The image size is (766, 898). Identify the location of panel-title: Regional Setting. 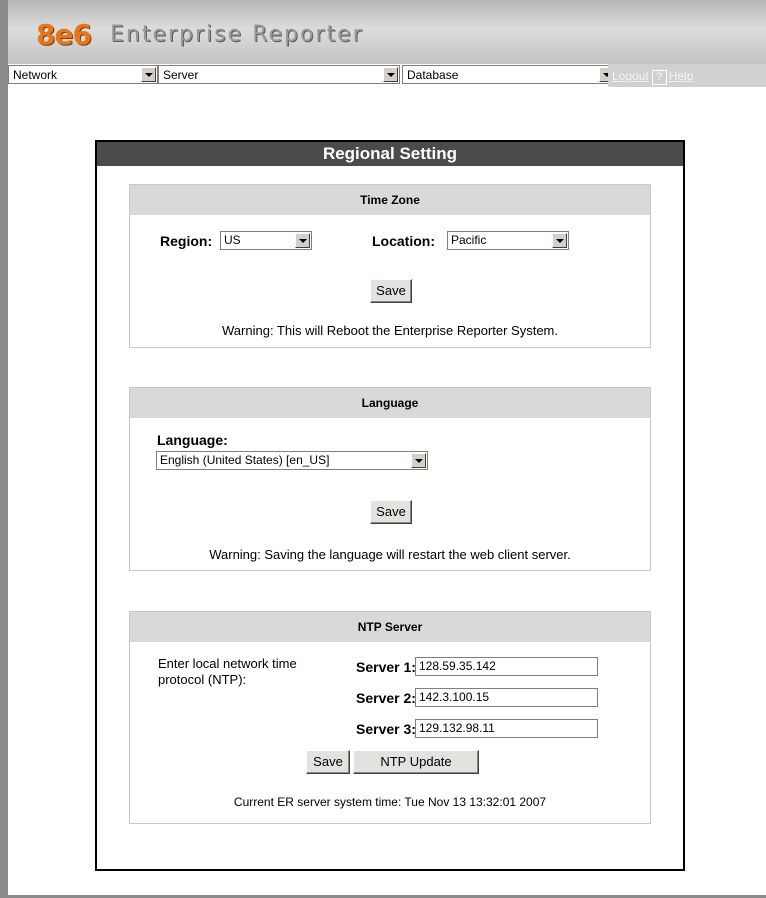
(390, 154).